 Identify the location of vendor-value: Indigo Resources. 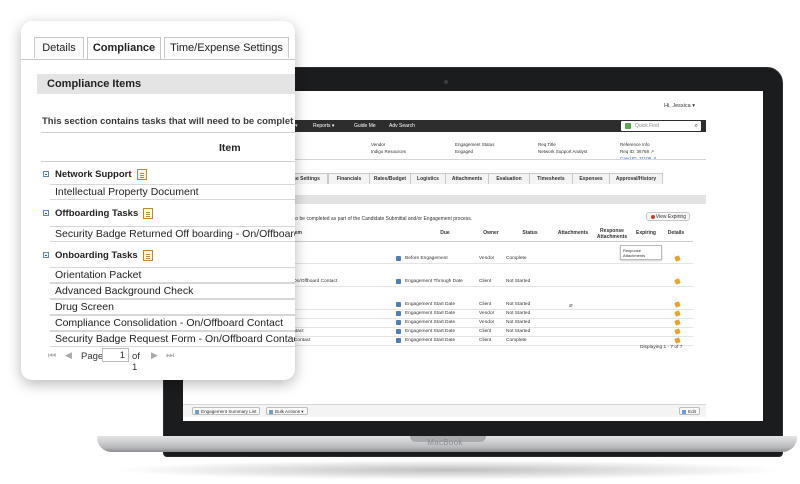
(389, 151).